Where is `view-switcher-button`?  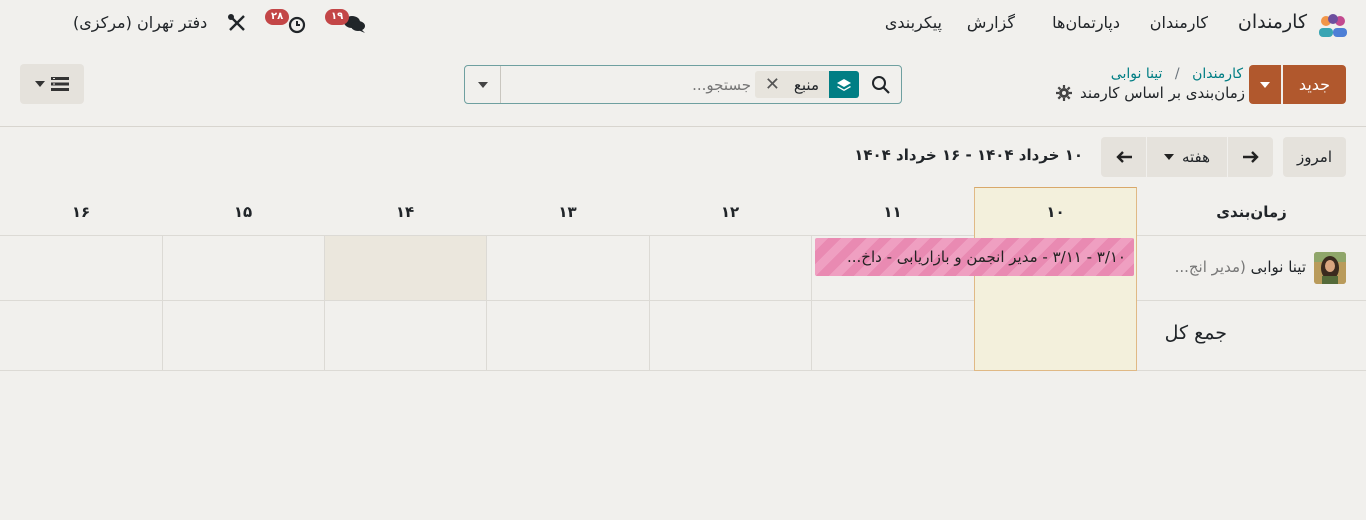 view-switcher-button is located at coordinates (52, 84).